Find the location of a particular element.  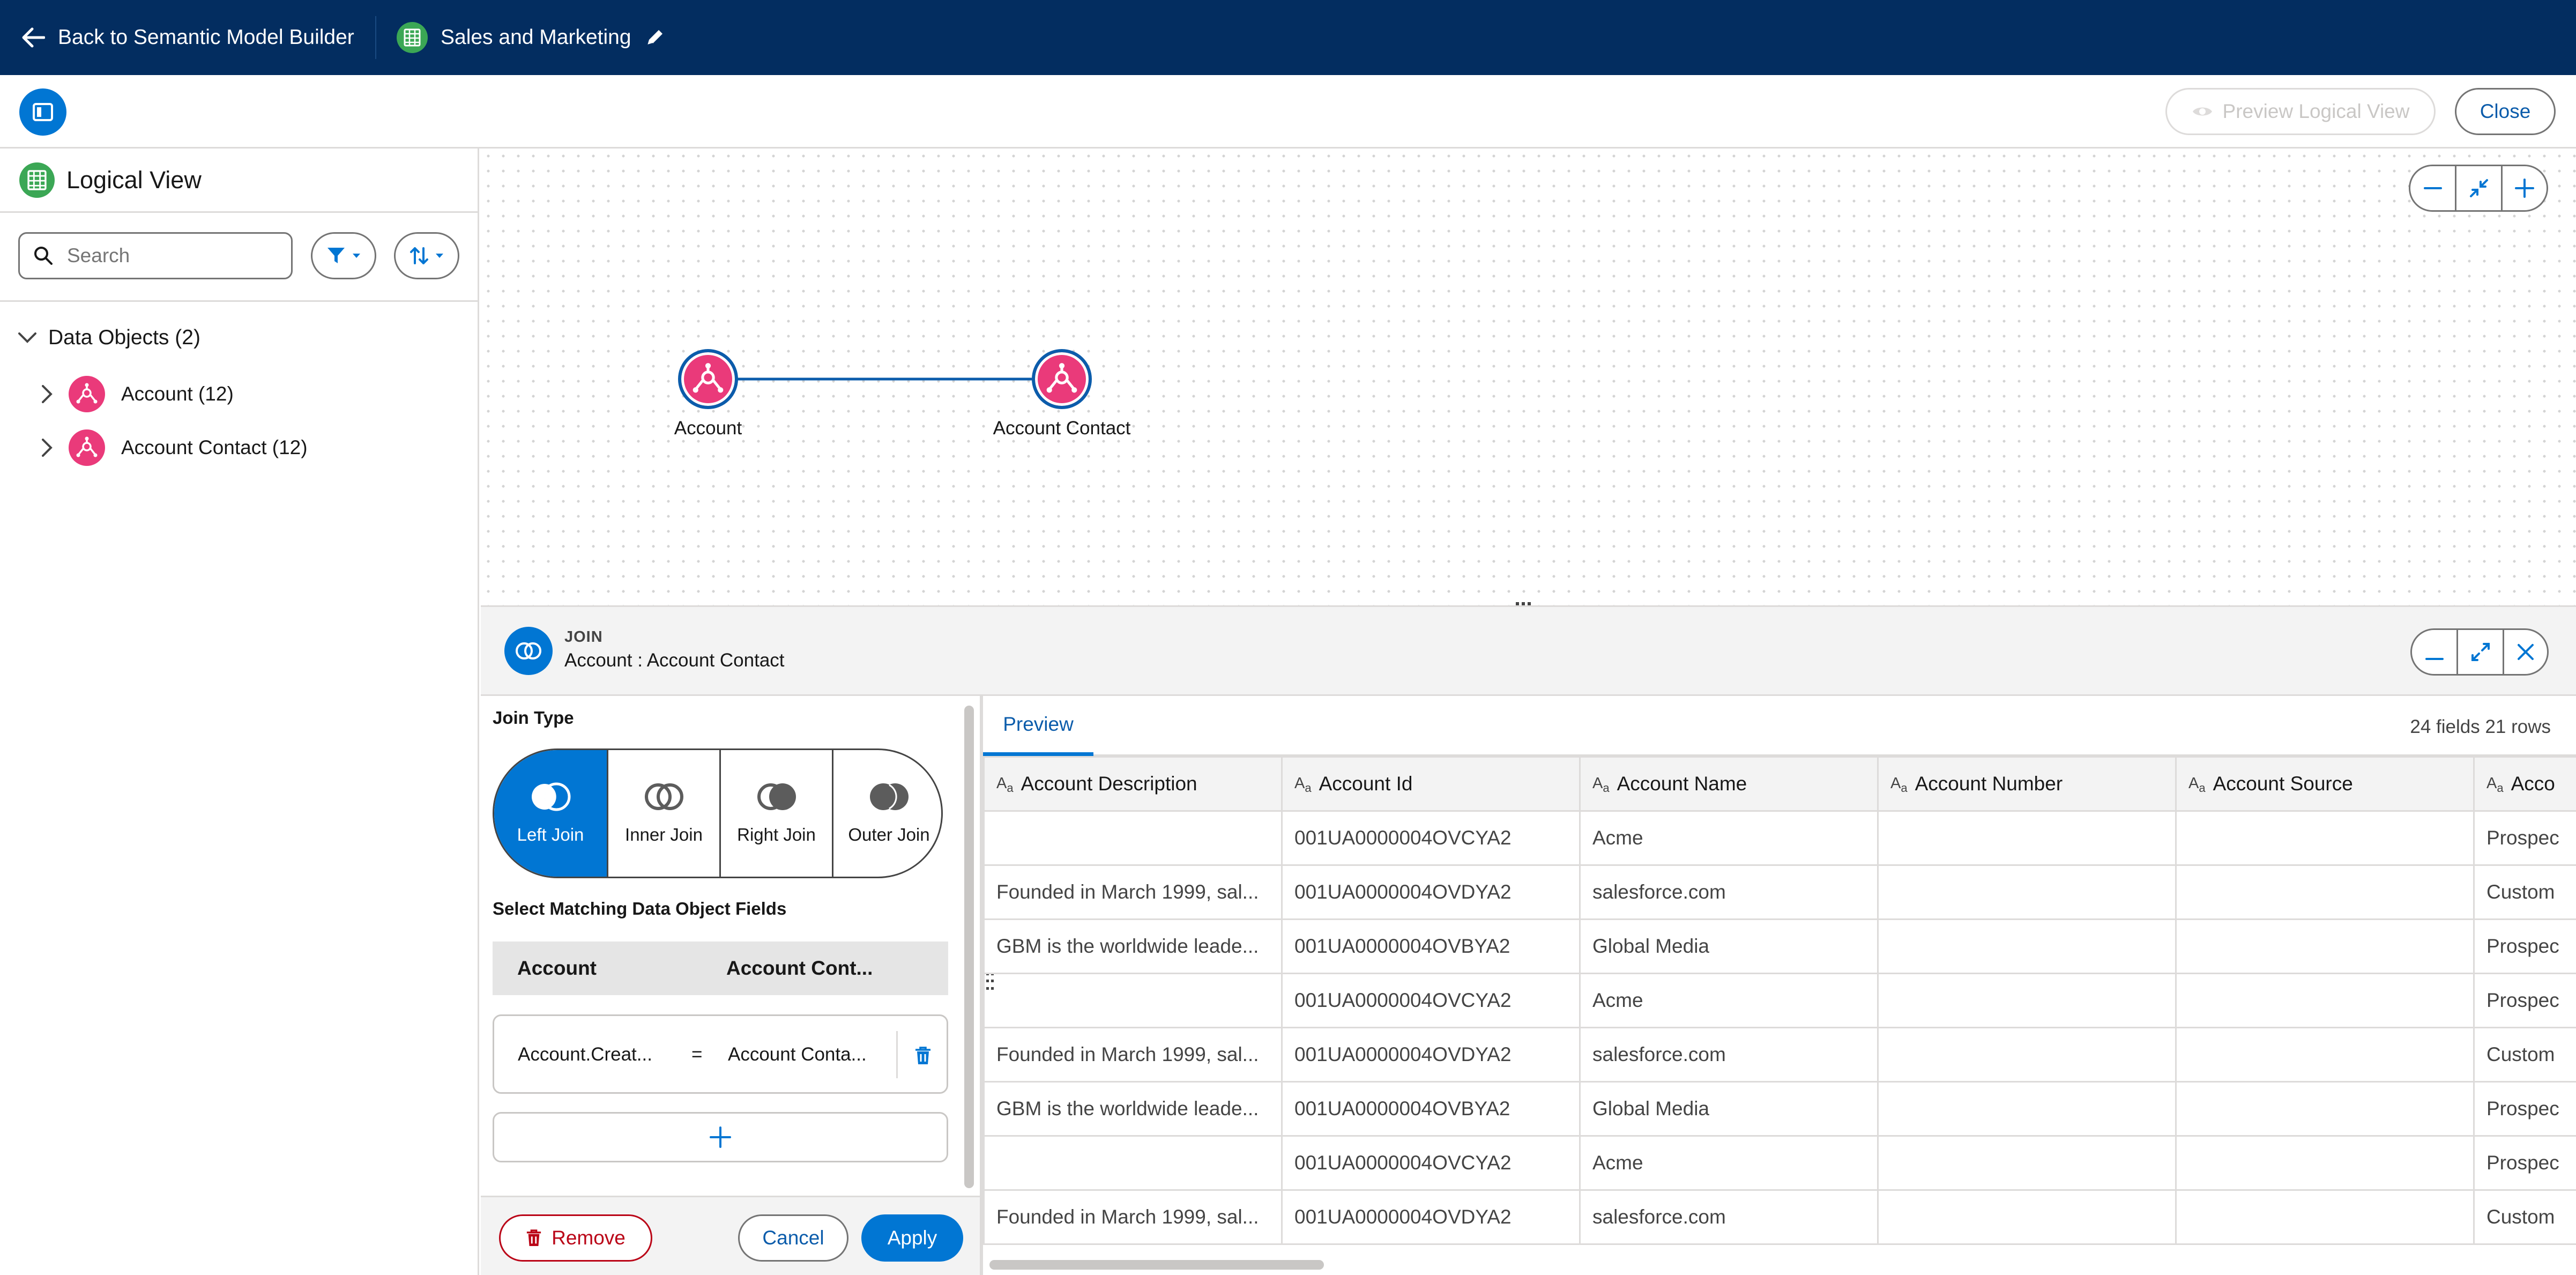

zoom-controls is located at coordinates (2478, 188).